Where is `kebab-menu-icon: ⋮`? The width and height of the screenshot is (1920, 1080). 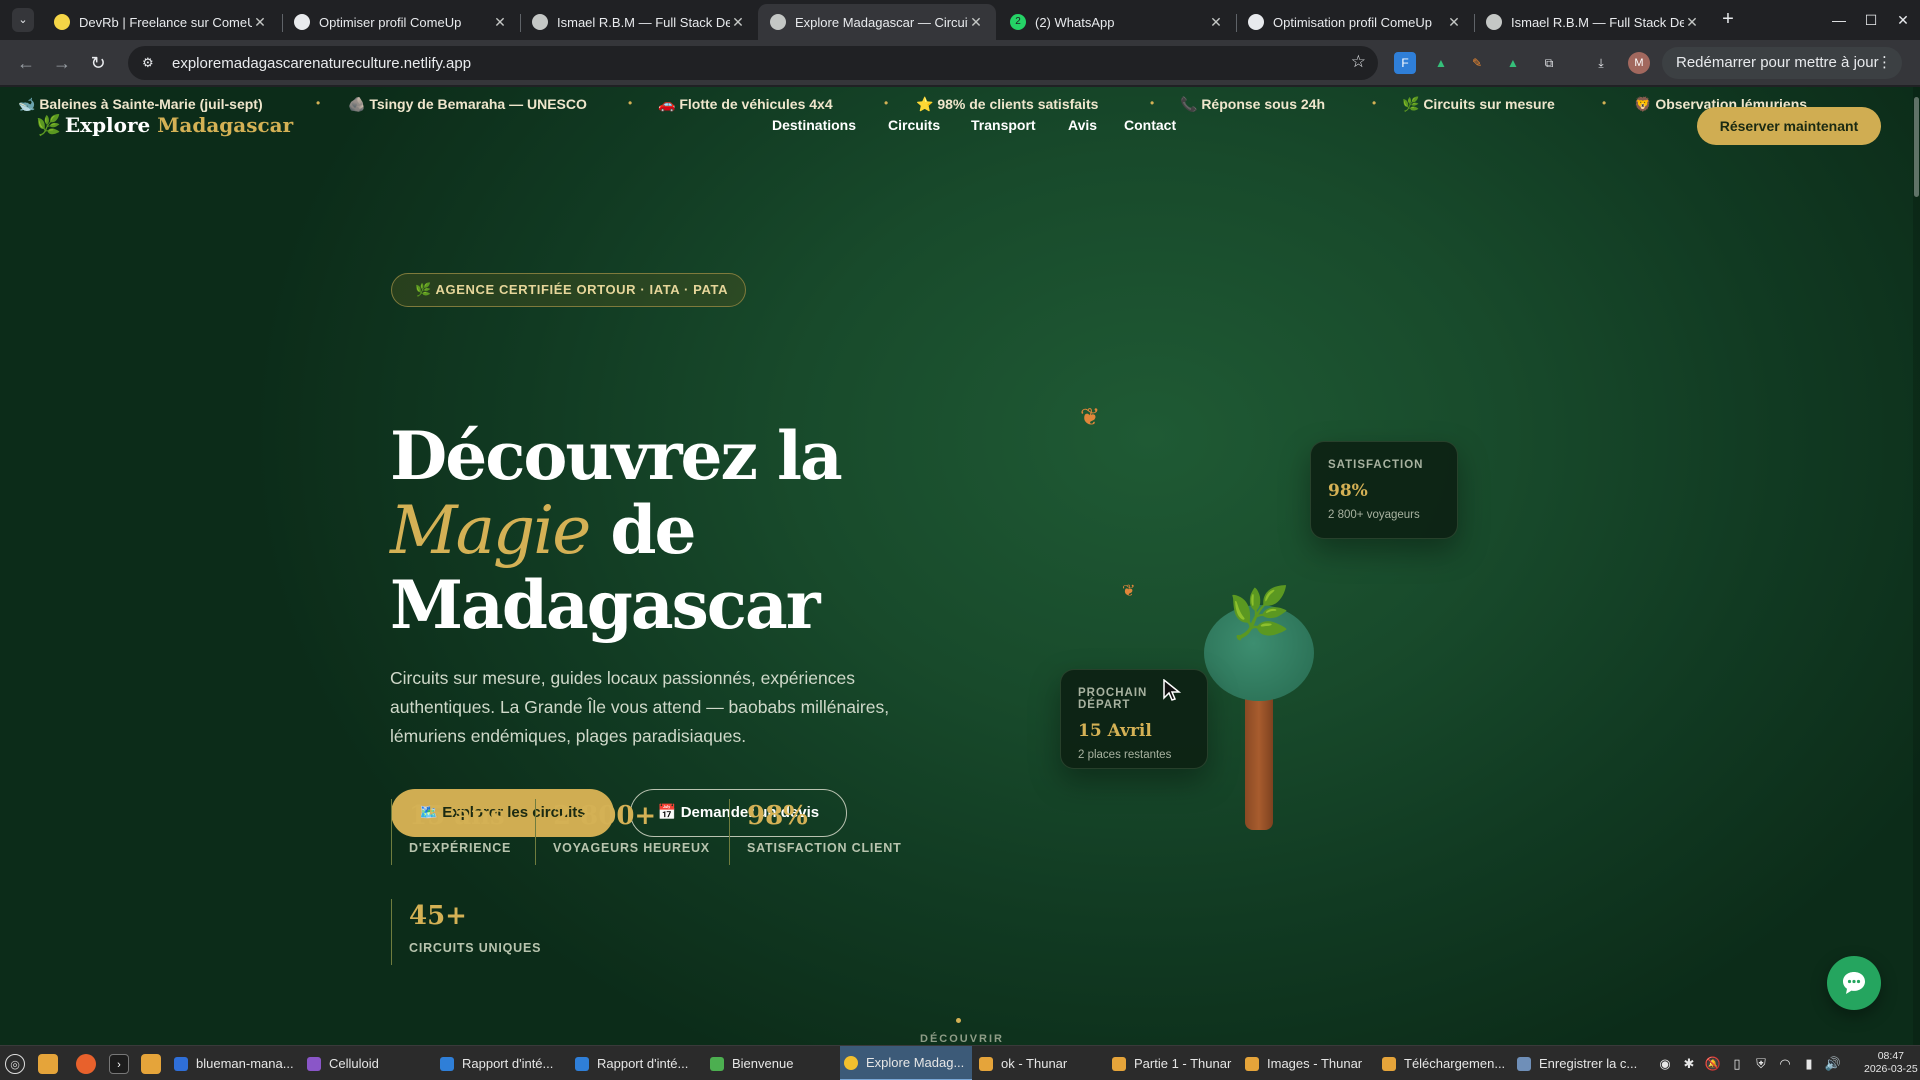
kebab-menu-icon: ⋮ is located at coordinates (1884, 63).